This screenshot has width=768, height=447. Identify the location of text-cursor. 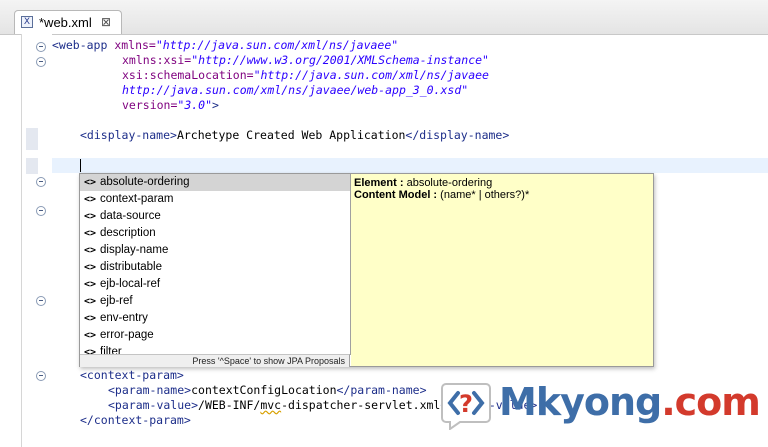
(80, 165).